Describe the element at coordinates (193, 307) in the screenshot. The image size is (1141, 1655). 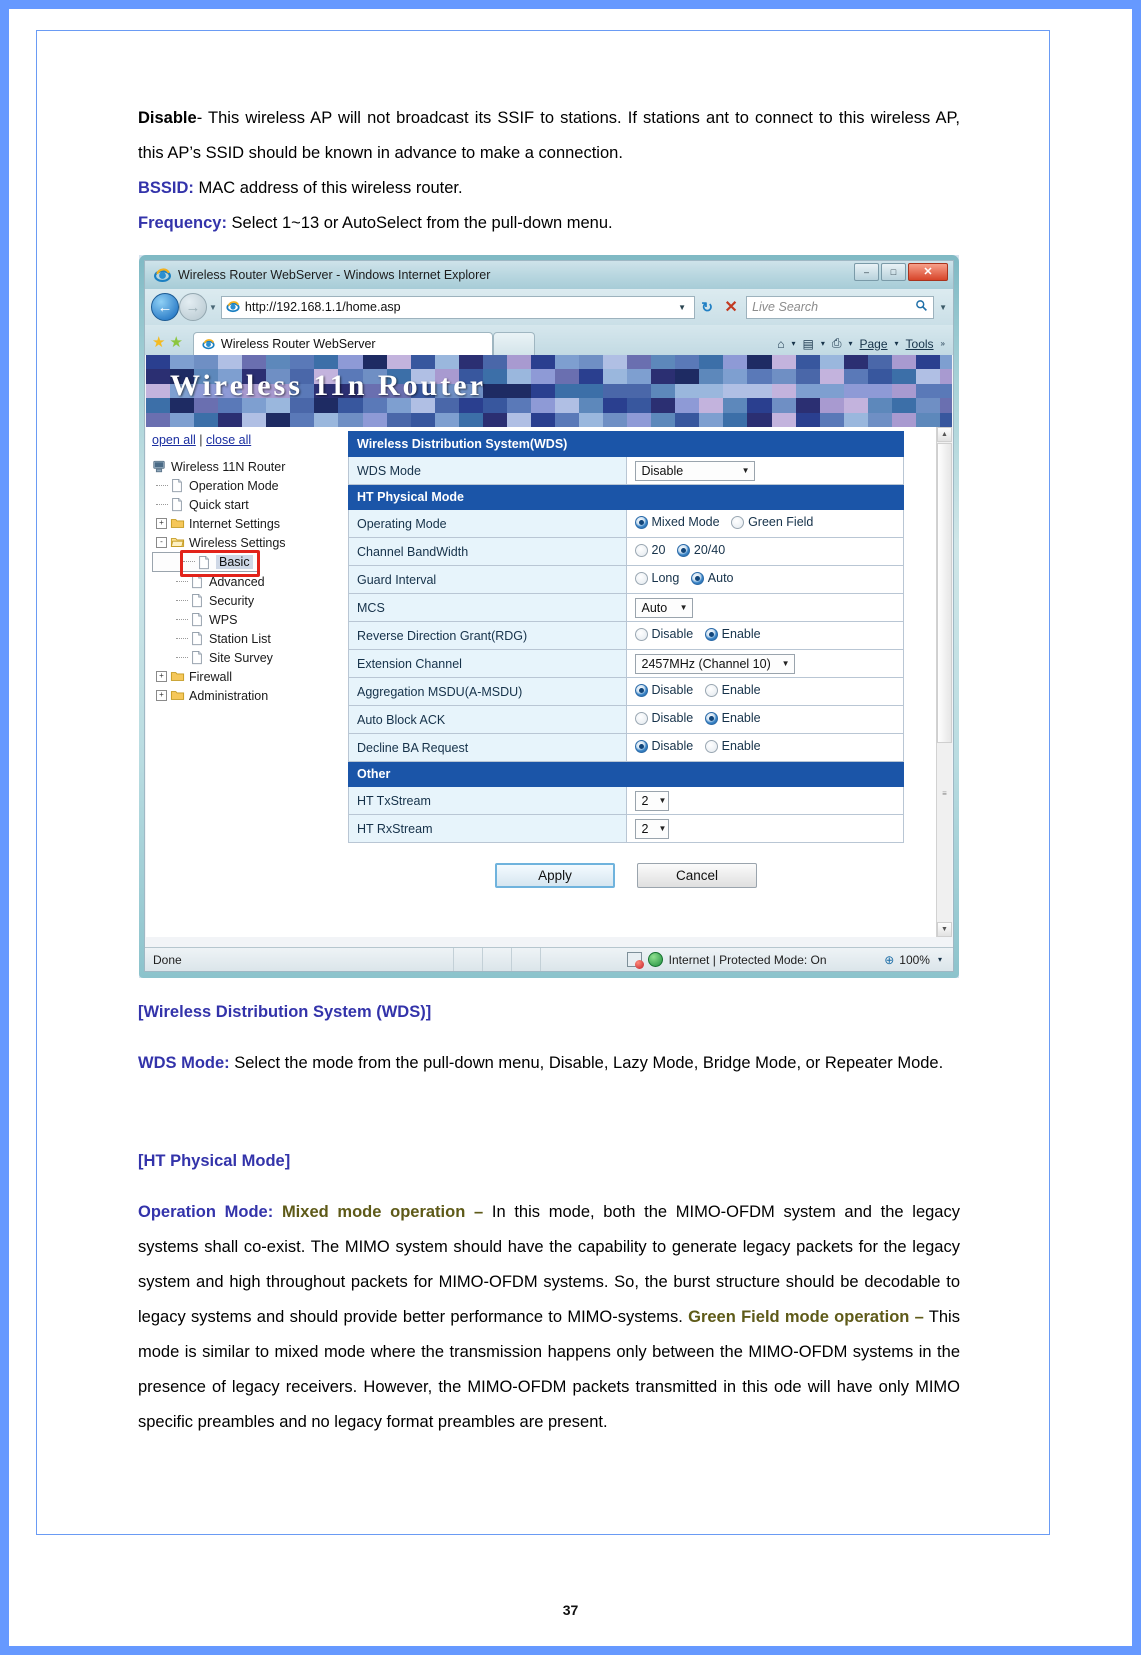
I see `forward-button: →` at that location.